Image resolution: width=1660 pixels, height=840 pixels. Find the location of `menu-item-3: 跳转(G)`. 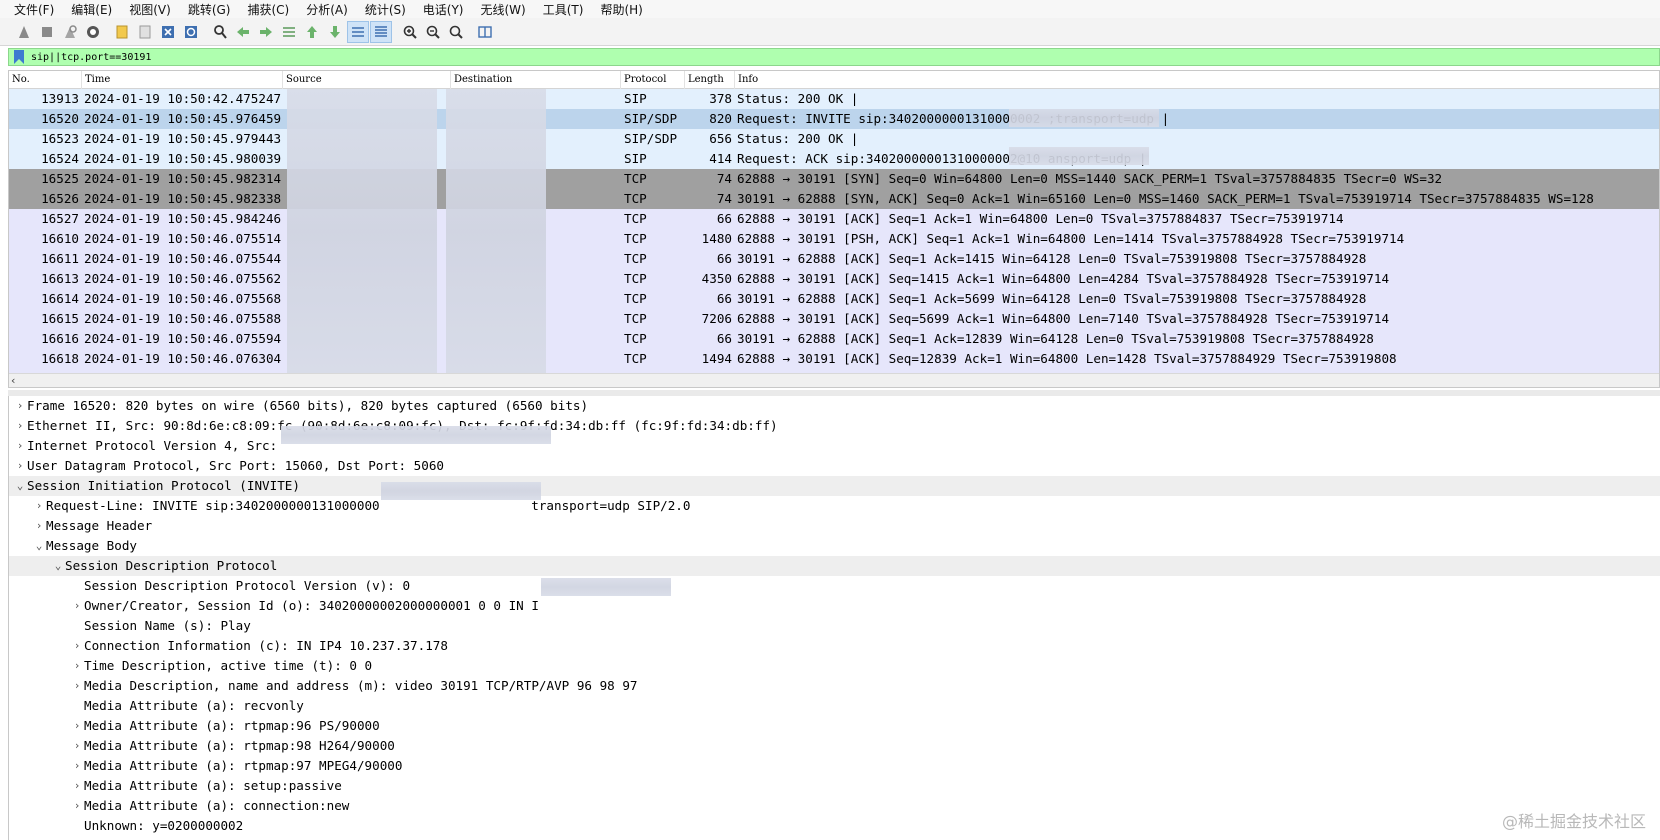

menu-item-3: 跳转(G) is located at coordinates (209, 9).